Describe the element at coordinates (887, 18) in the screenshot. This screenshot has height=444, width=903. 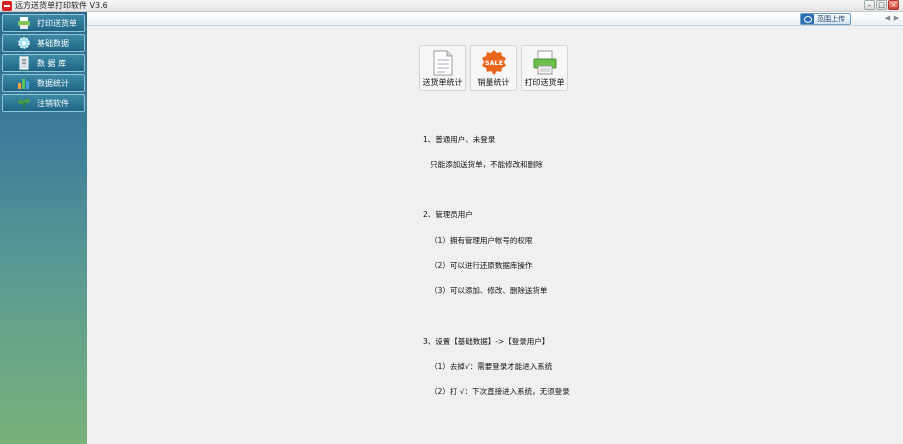
I see `prev-arrow-icon: ◀` at that location.